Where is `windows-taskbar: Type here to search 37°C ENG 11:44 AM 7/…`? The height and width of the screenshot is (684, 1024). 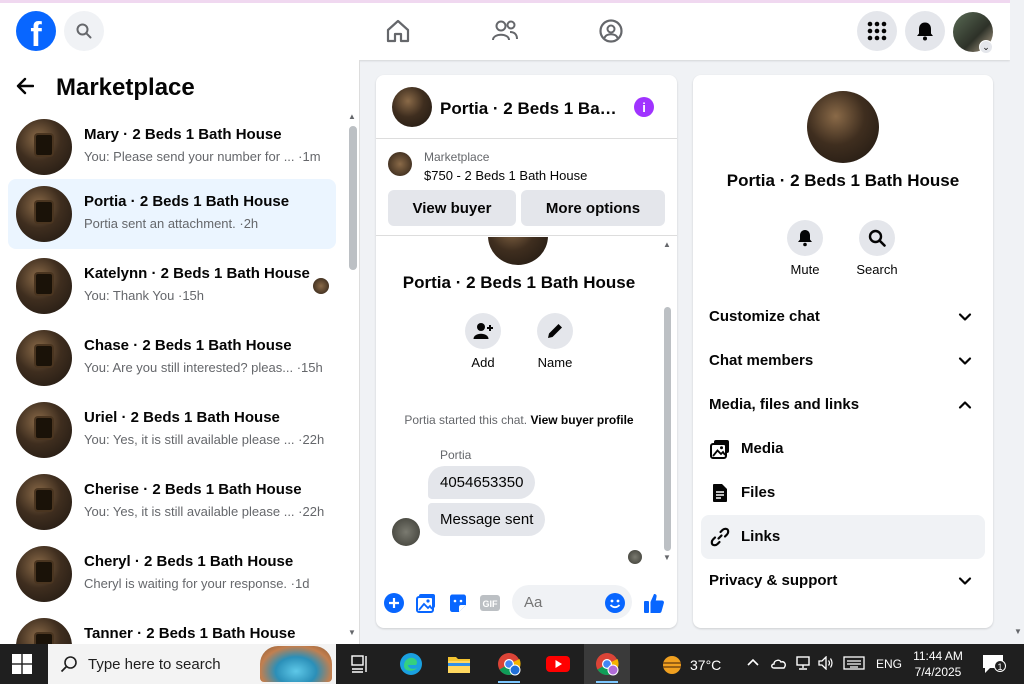
windows-taskbar: Type here to search 37°C ENG 11:44 AM 7/… is located at coordinates (512, 664).